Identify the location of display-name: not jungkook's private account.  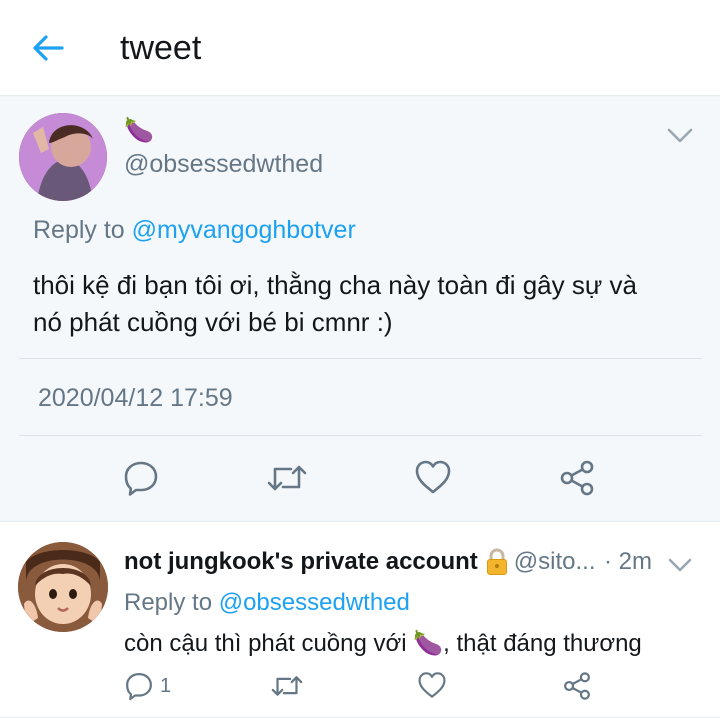
(301, 562).